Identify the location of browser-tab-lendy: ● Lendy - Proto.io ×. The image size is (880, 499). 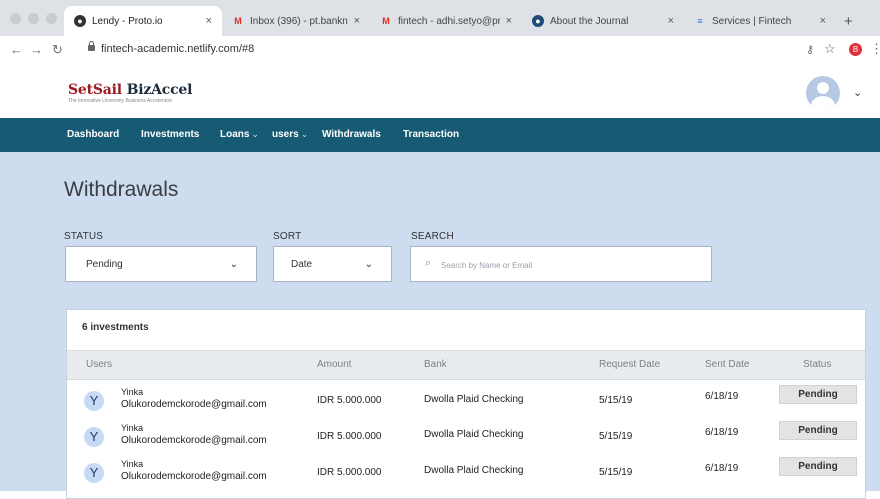
(143, 21).